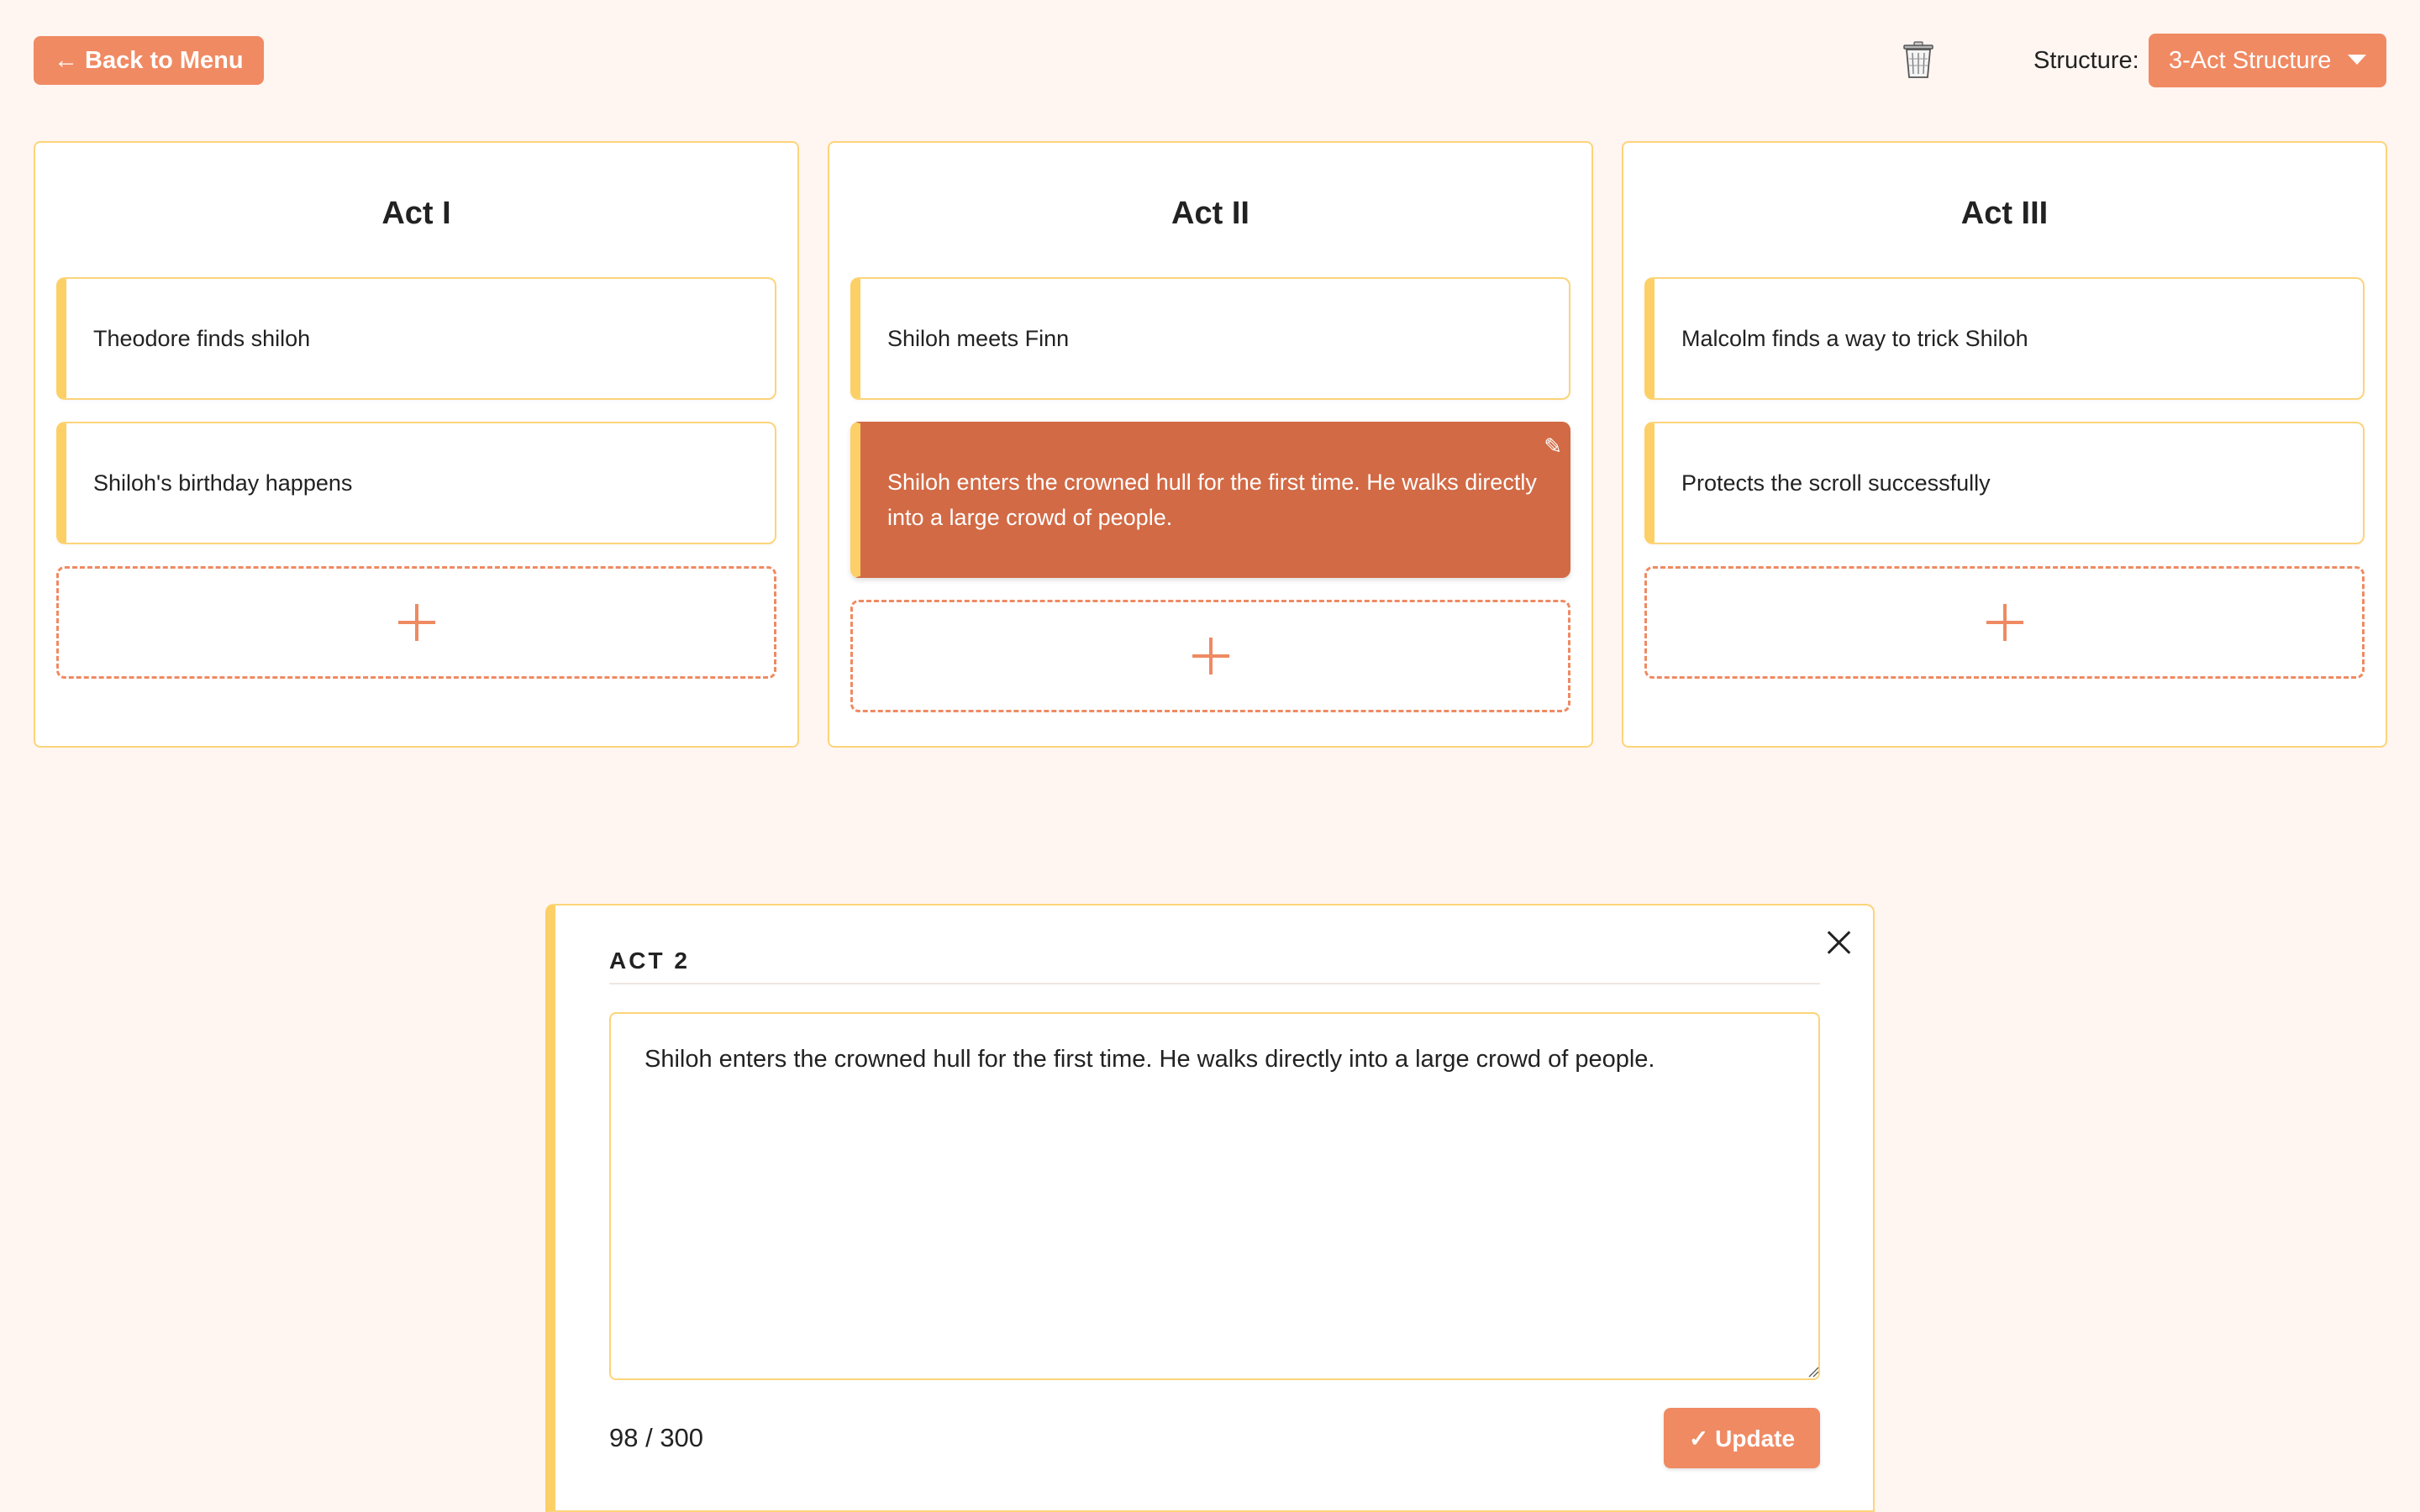 This screenshot has width=2420, height=1512. Describe the element at coordinates (1919, 60) in the screenshot. I see `trash-icon` at that location.